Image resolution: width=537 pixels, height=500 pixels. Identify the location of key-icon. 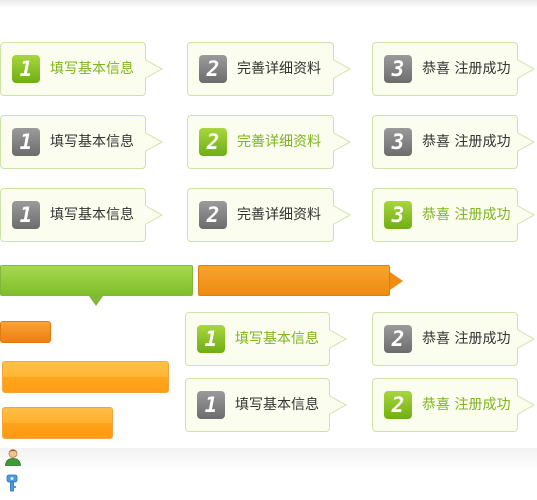
(12, 483).